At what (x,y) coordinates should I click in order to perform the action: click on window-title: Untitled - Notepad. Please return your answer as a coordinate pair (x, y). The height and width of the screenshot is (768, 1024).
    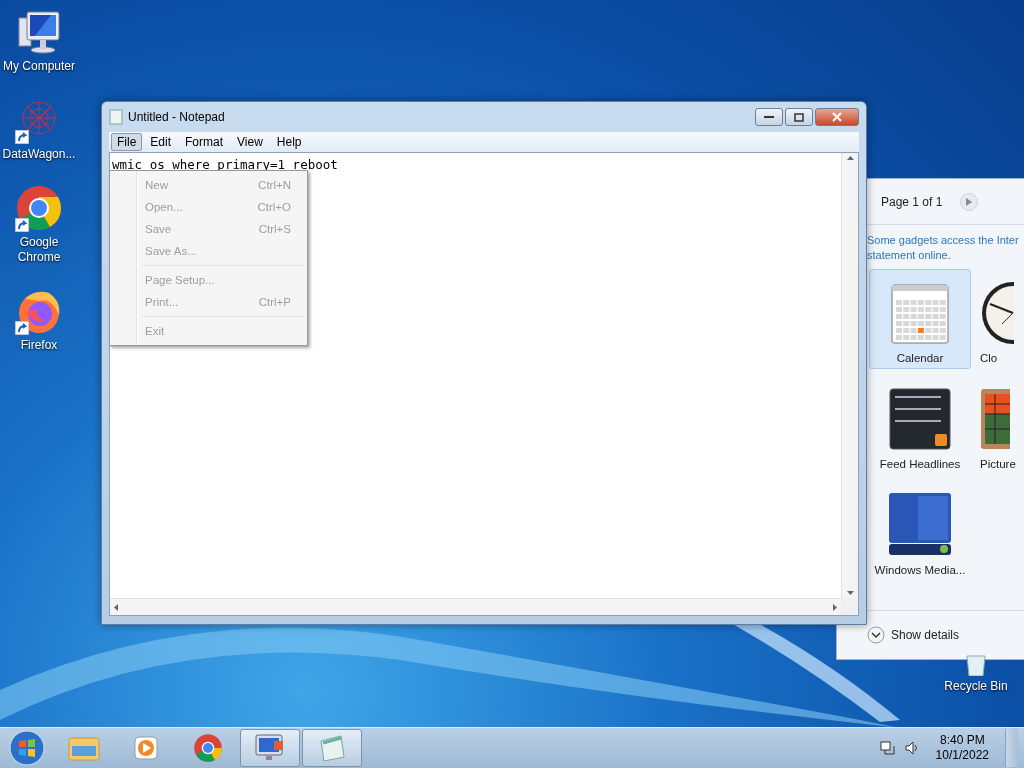
    Looking at the image, I should click on (177, 117).